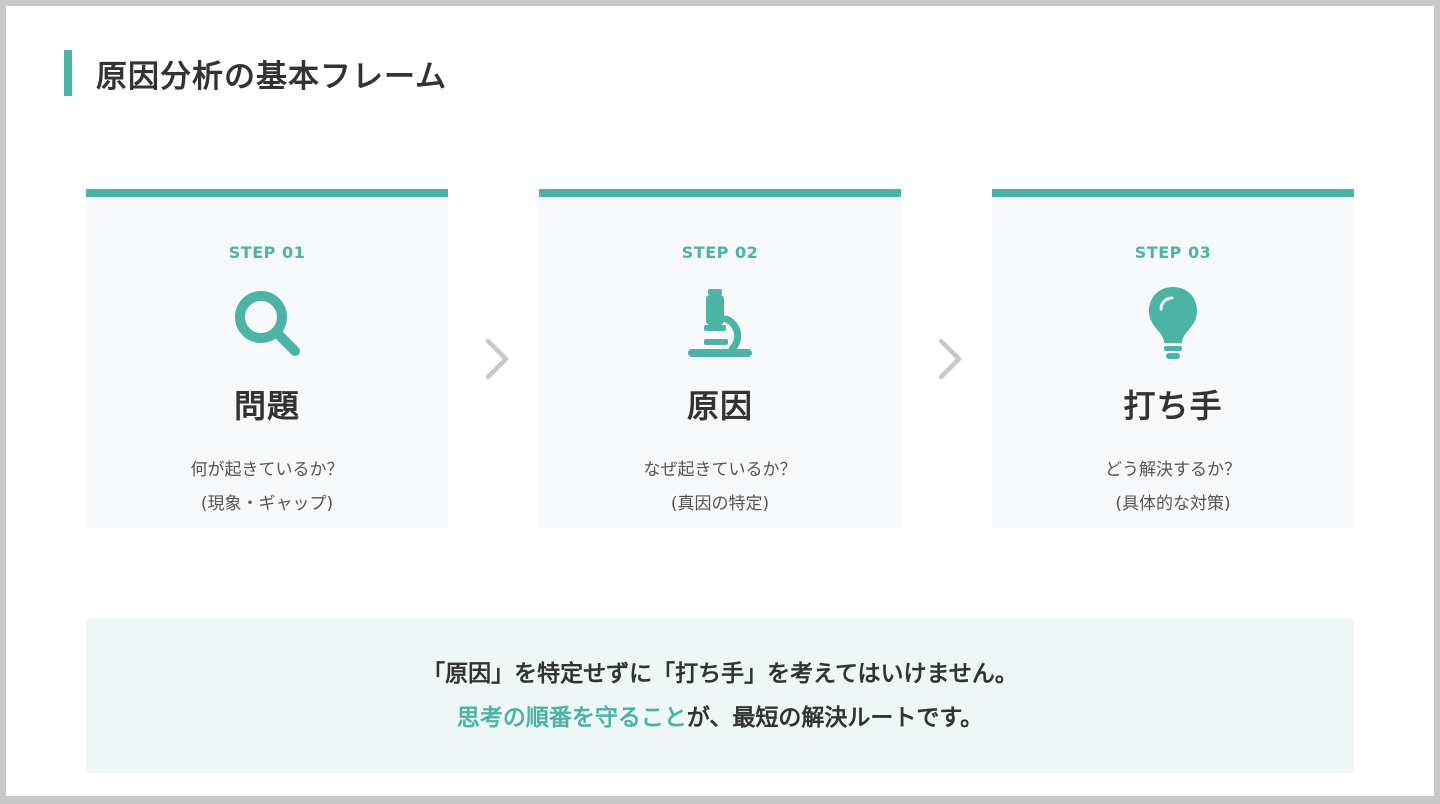 The height and width of the screenshot is (804, 1440). What do you see at coordinates (835, 718) in the screenshot?
I see `key-message-rest: が、最短の解決ルートです。` at bounding box center [835, 718].